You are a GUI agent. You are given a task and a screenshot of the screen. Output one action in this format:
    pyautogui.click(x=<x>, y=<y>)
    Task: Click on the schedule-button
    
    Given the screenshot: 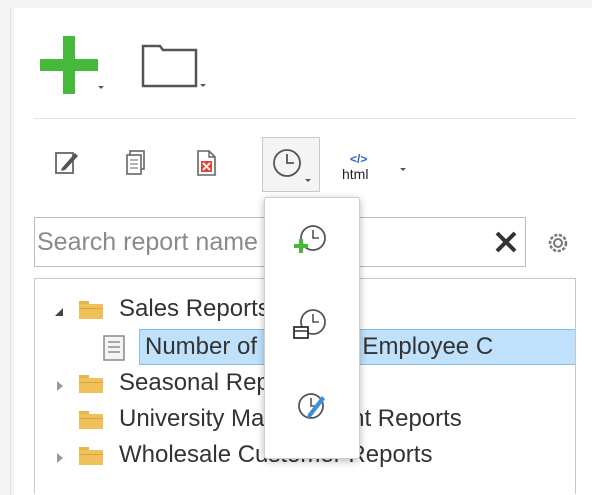 What is the action you would take?
    pyautogui.click(x=291, y=164)
    